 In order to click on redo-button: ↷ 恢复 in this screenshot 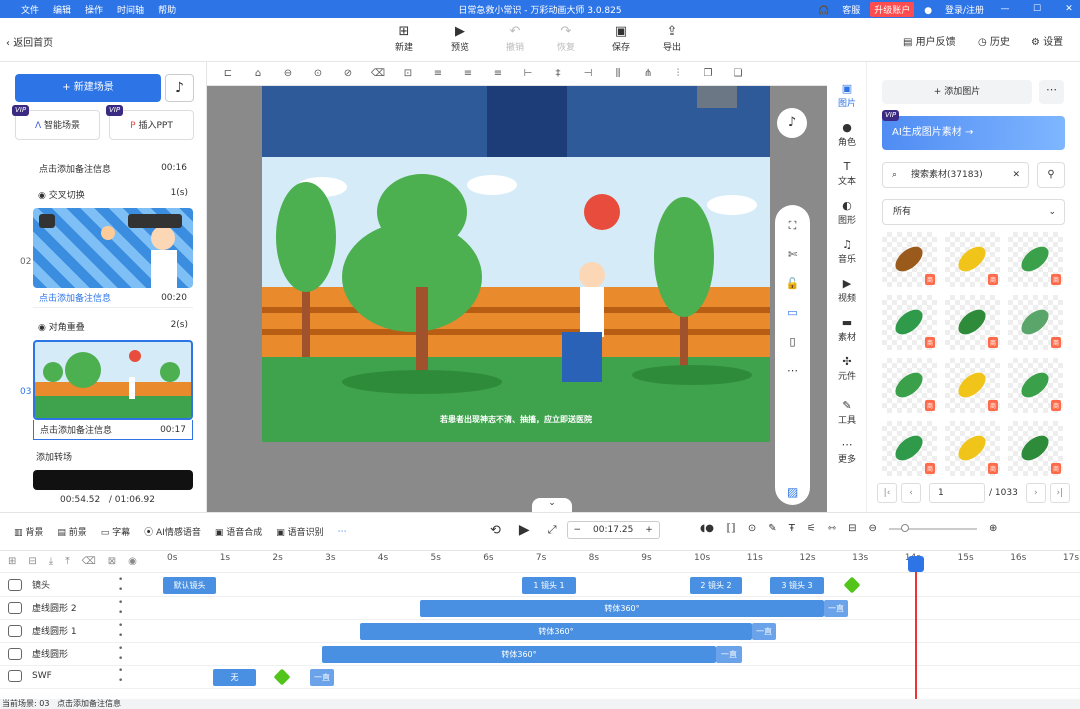, I will do `click(566, 38)`.